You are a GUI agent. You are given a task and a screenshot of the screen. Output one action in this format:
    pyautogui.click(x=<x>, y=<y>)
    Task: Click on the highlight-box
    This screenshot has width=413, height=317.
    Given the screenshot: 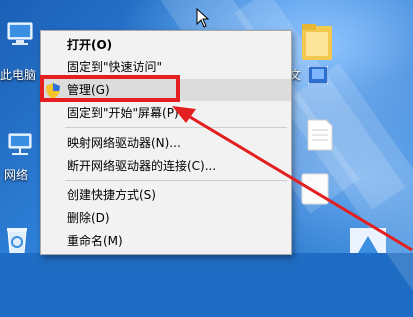 What is the action you would take?
    pyautogui.click(x=110, y=88)
    